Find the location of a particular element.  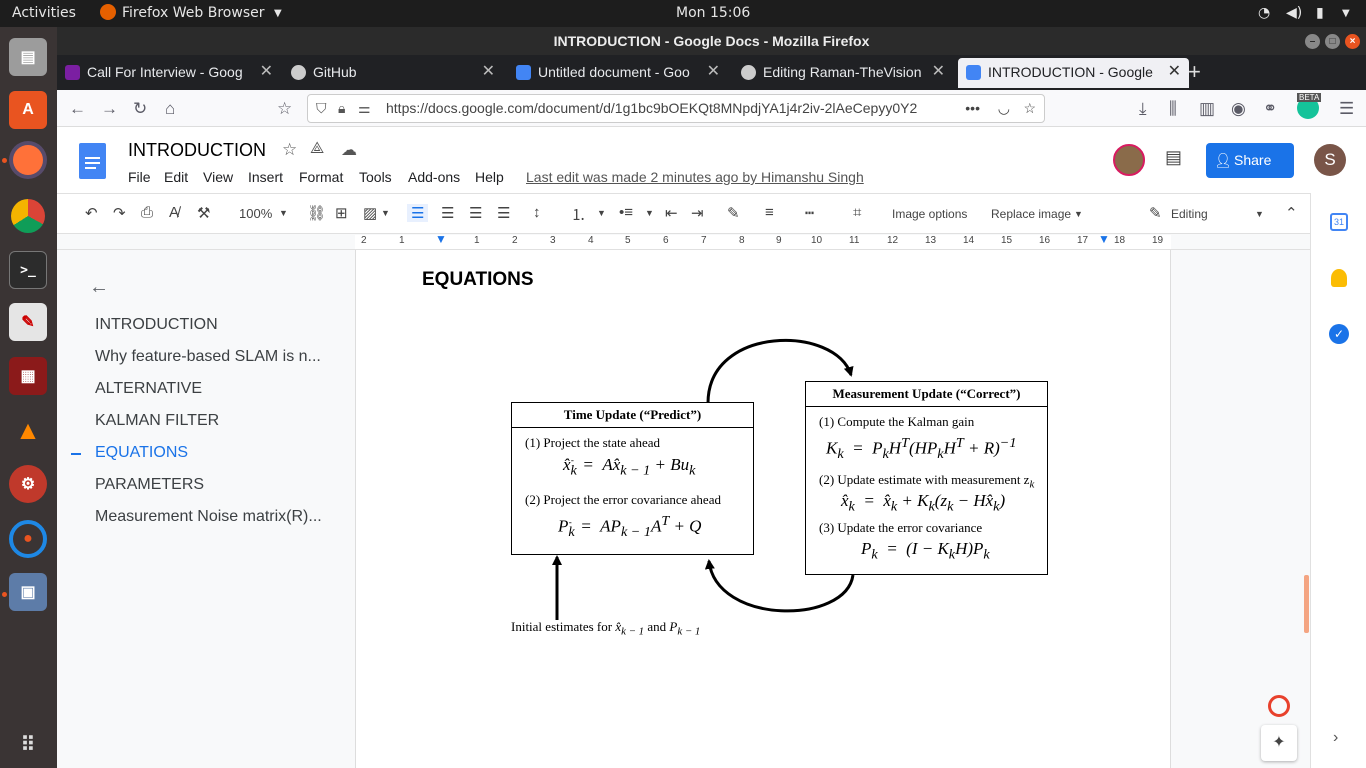

replace-image-chevron-icon: ▼ is located at coordinates (1078, 214).